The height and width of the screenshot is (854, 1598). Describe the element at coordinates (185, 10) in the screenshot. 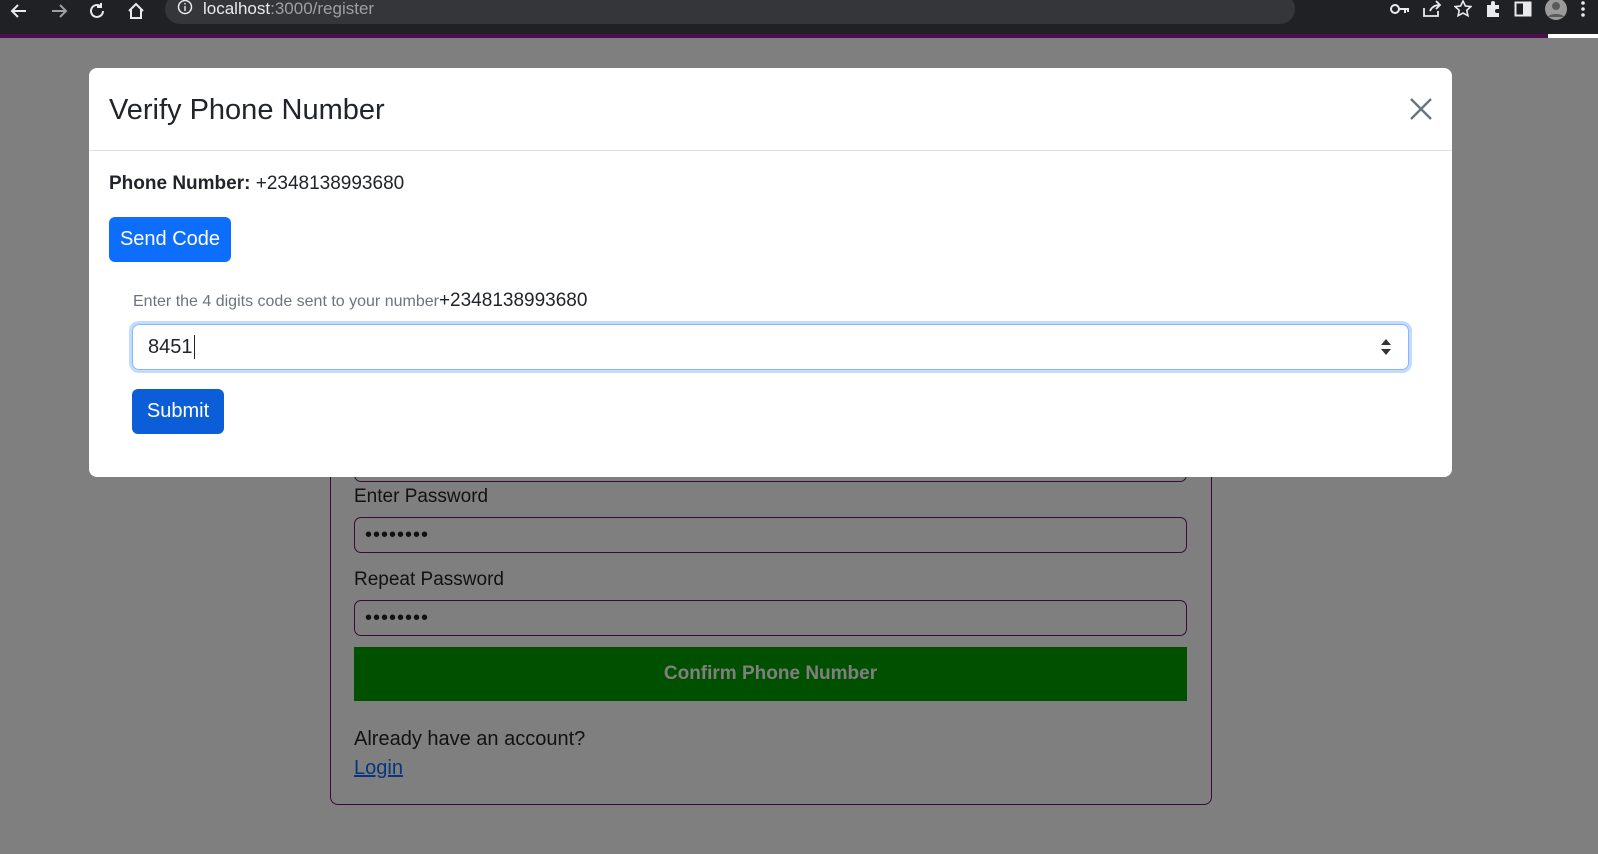

I see `site-info-icon` at that location.